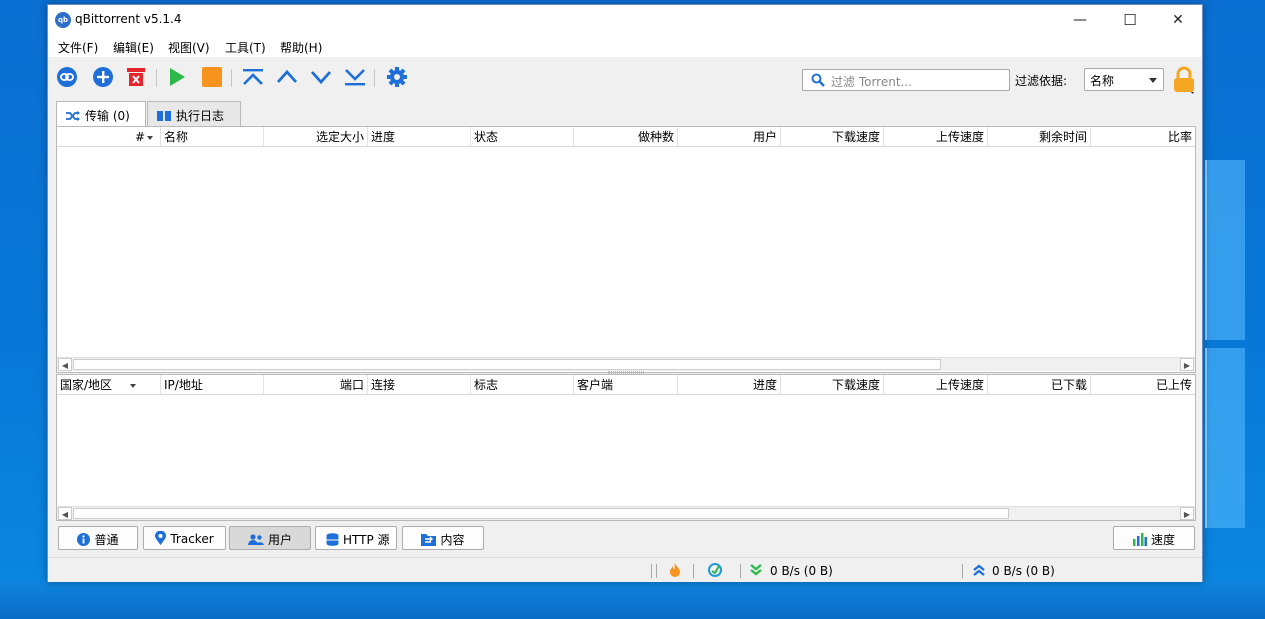  Describe the element at coordinates (1235, 345) in the screenshot. I see `desktop-windows-logo` at that location.